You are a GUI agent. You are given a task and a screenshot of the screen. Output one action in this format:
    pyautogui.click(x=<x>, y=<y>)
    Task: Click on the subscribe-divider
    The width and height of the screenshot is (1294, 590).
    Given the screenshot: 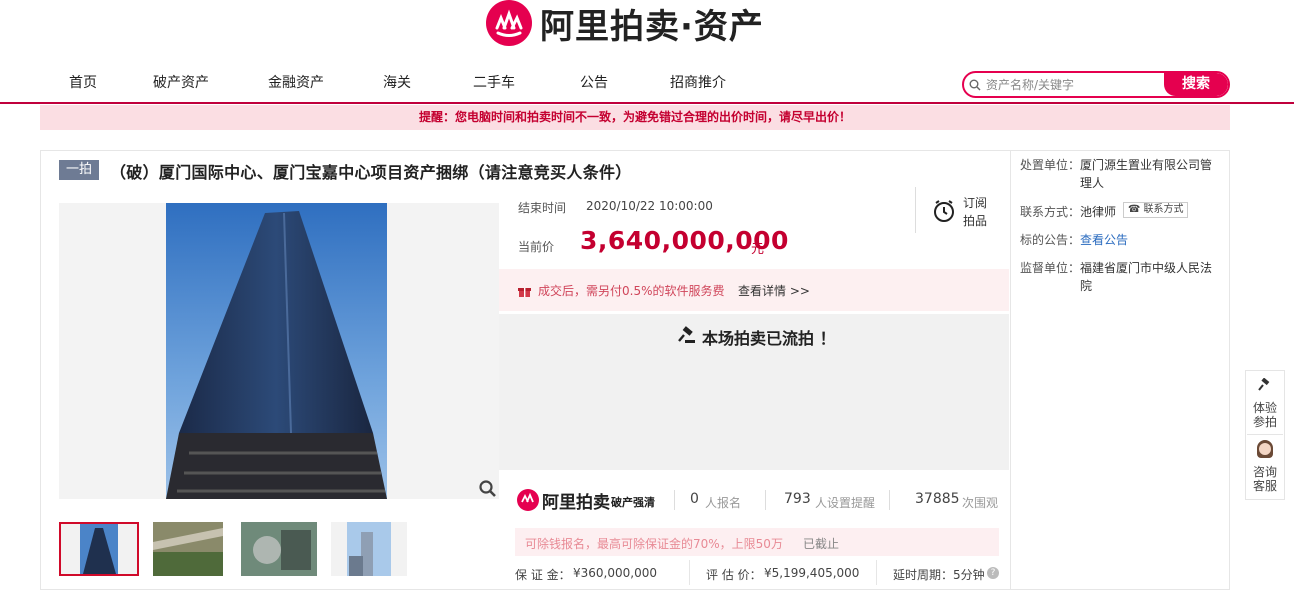 What is the action you would take?
    pyautogui.click(x=915, y=210)
    